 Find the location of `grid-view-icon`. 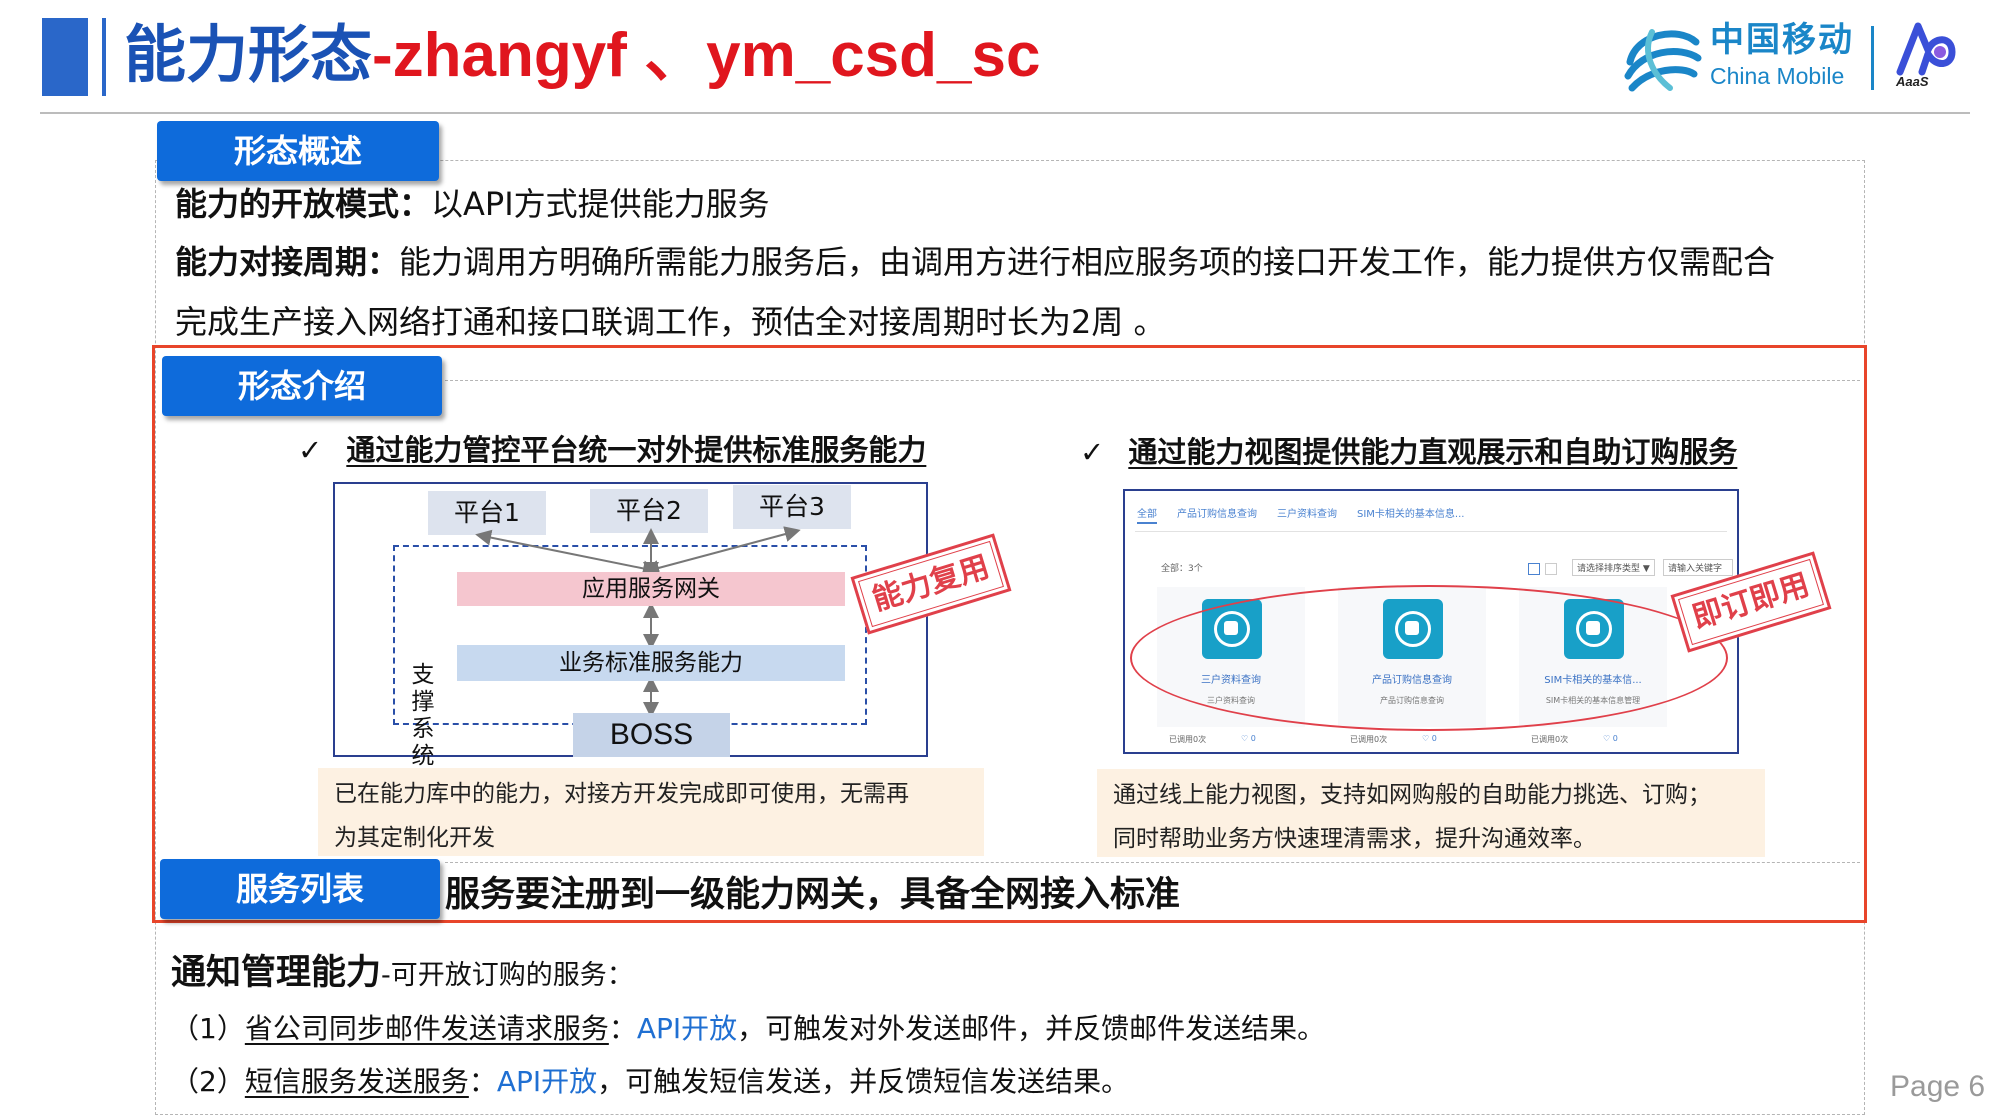

grid-view-icon is located at coordinates (1534, 569).